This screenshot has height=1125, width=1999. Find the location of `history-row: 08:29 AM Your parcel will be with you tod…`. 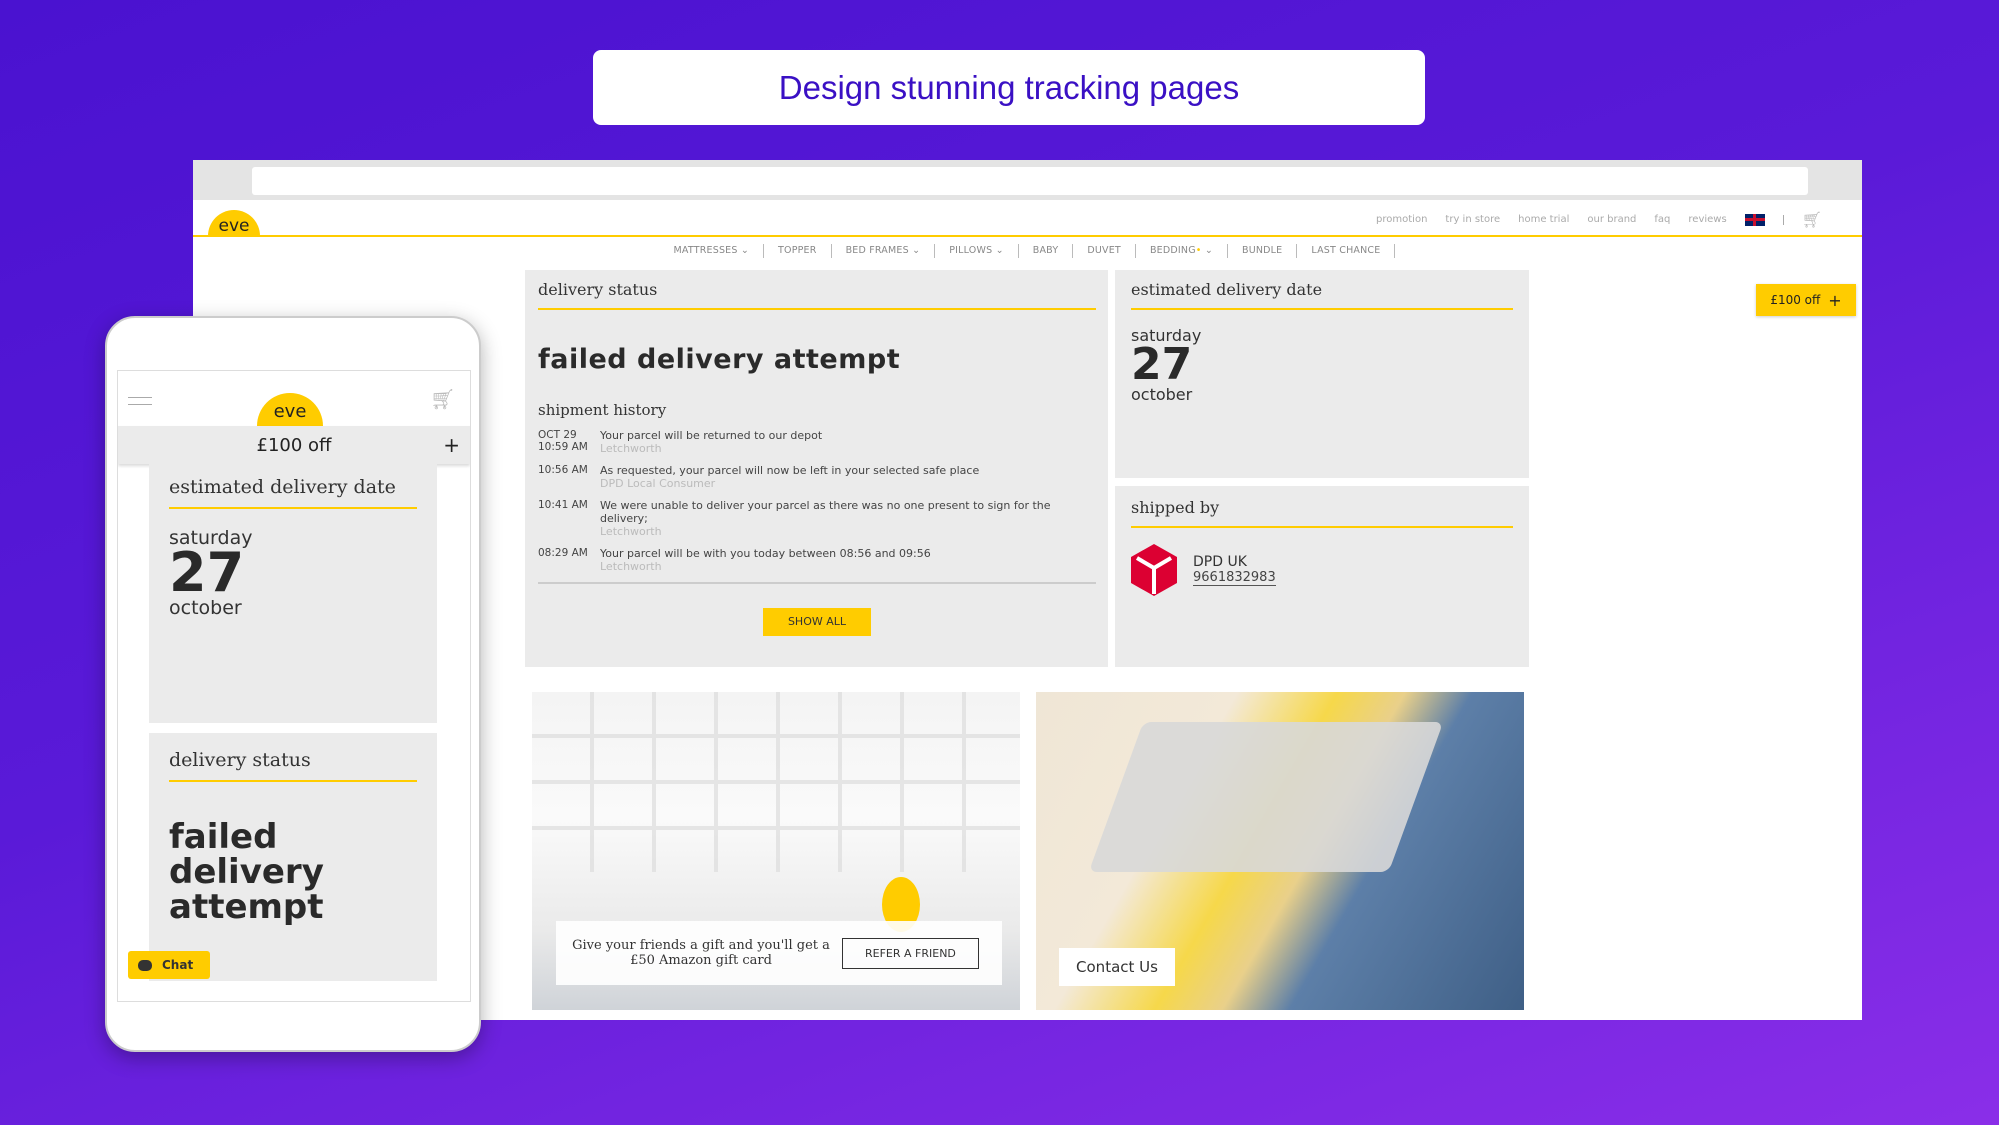

history-row: 08:29 AM Your parcel will be with you tod… is located at coordinates (817, 560).